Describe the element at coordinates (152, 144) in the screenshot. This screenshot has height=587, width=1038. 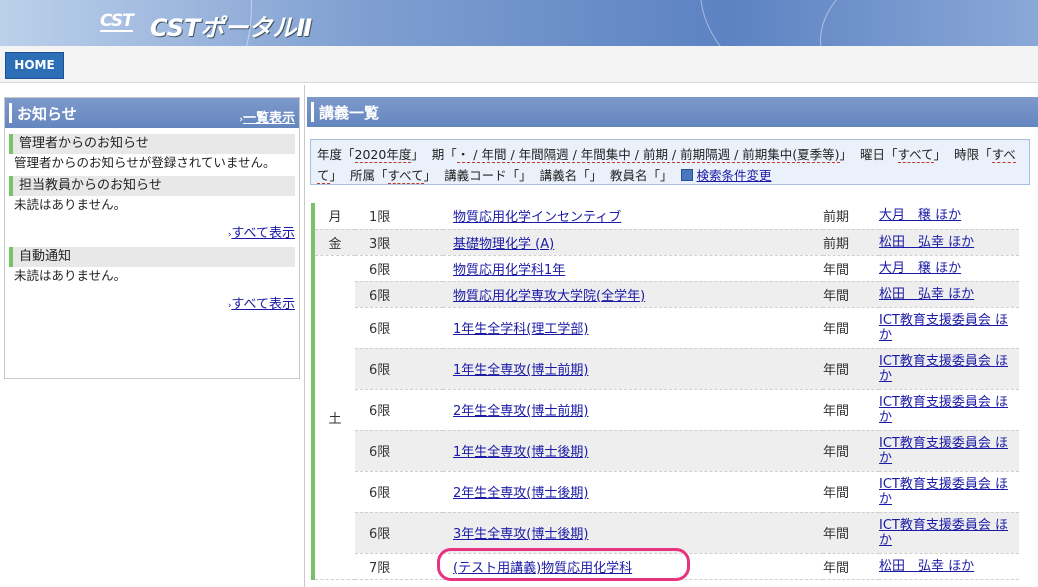
I see `admin-notices-heading: 管理者からのお知らせ` at that location.